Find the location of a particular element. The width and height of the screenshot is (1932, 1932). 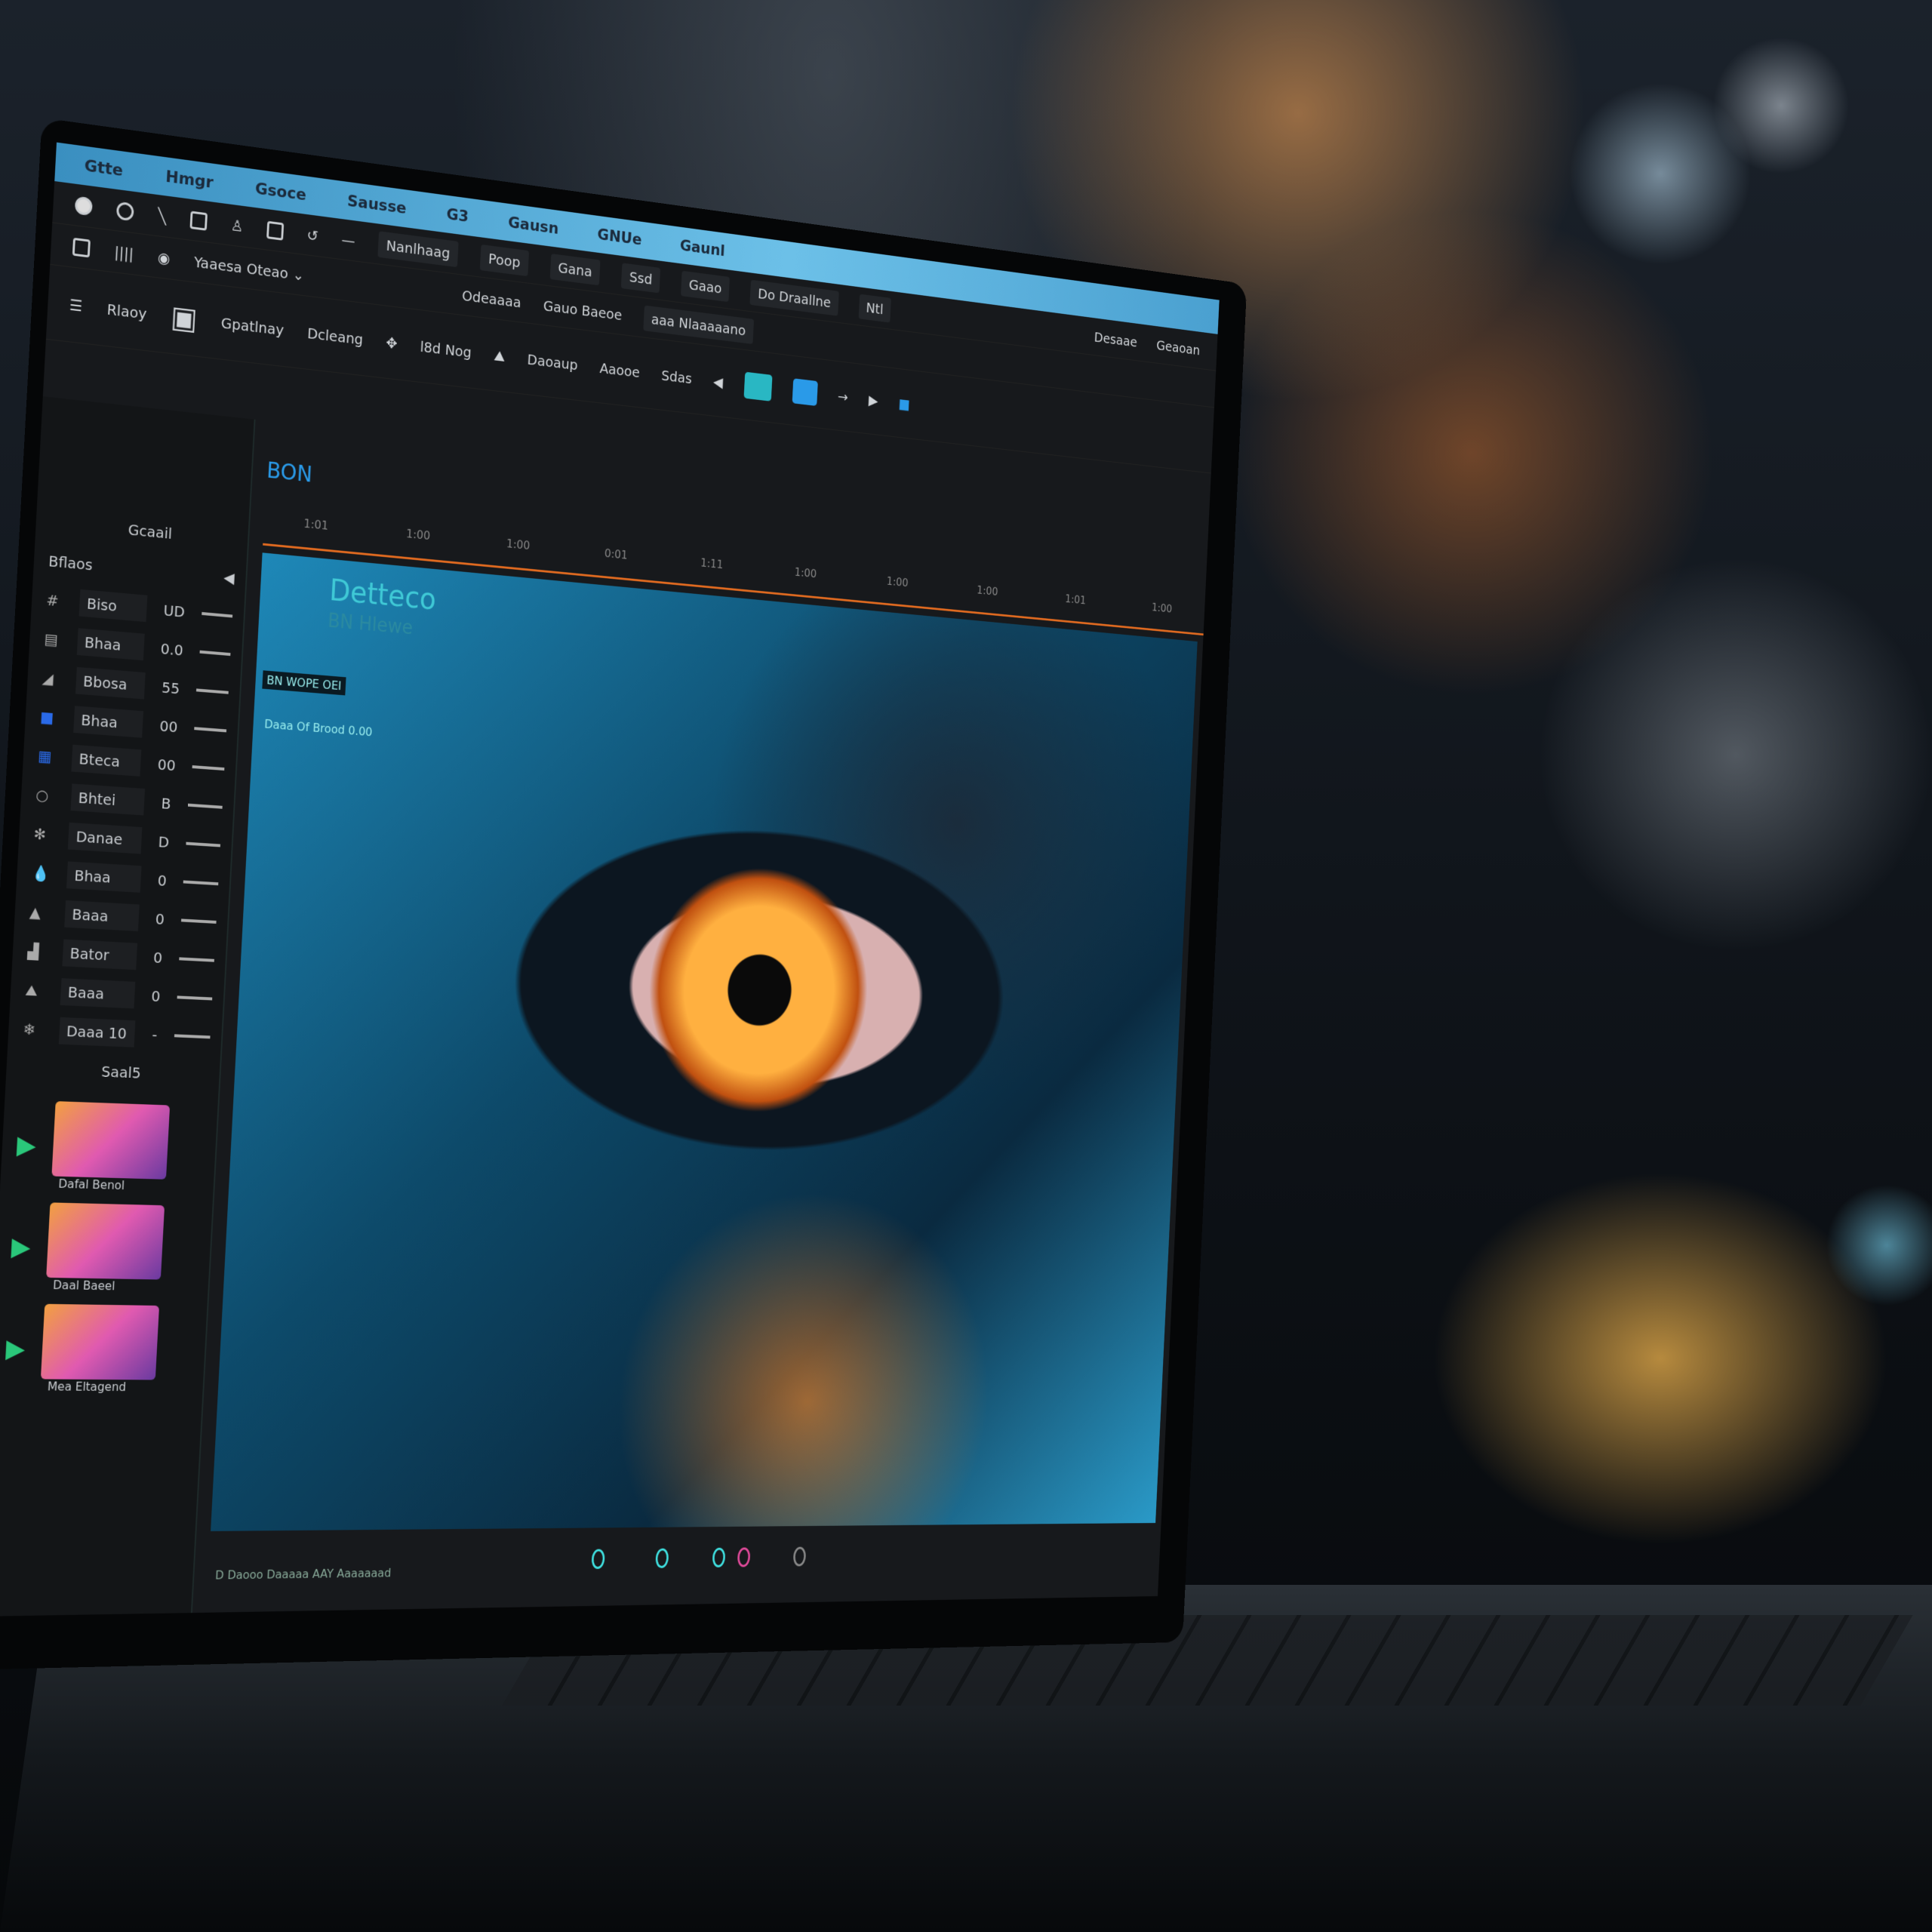

collapse-icon: ◀ is located at coordinates (229, 577).